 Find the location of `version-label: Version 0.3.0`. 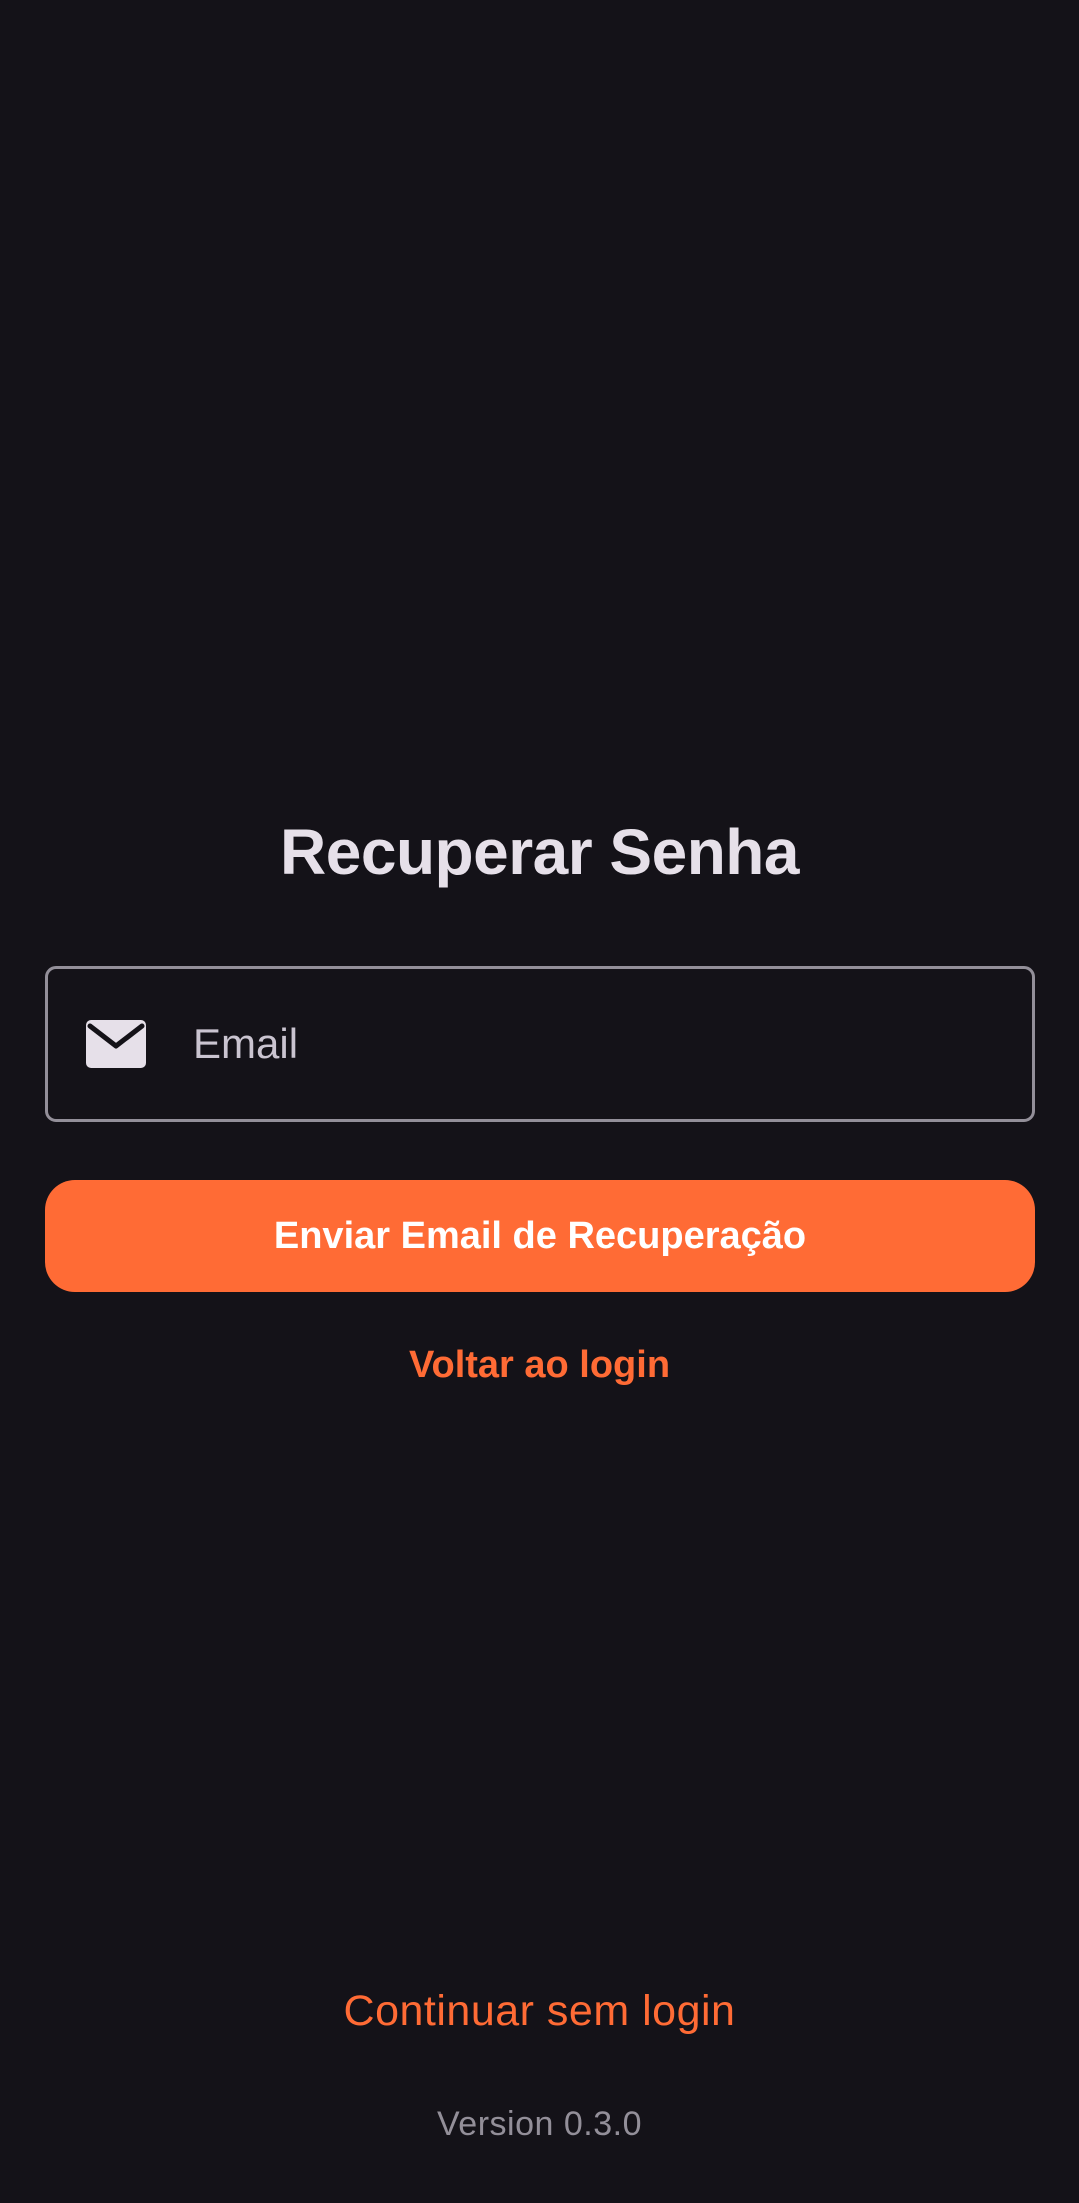

version-label: Version 0.3.0 is located at coordinates (539, 2124).